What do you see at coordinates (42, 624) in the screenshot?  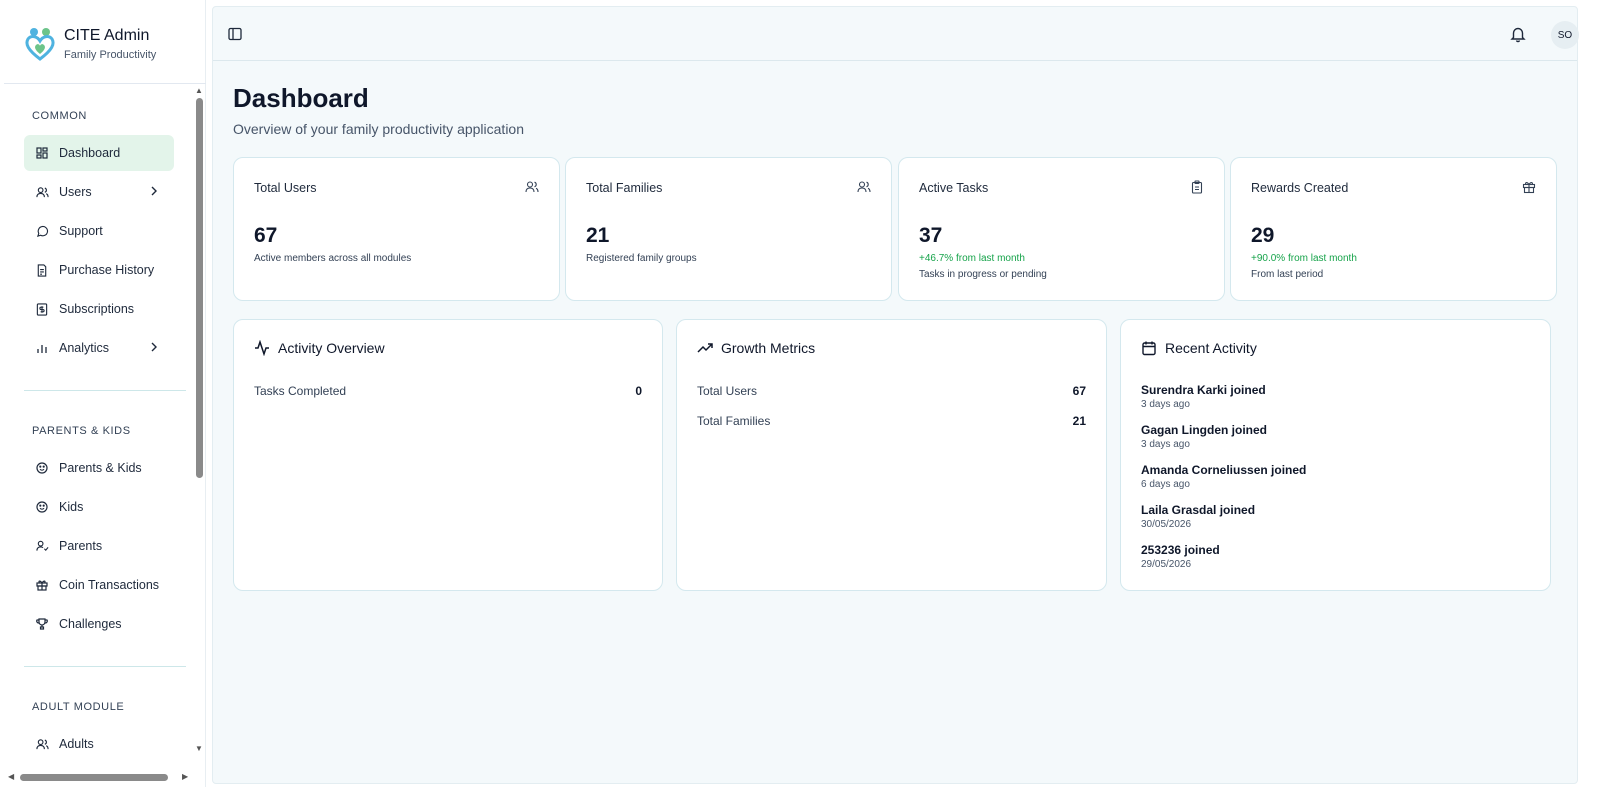 I see `trophy-icon` at bounding box center [42, 624].